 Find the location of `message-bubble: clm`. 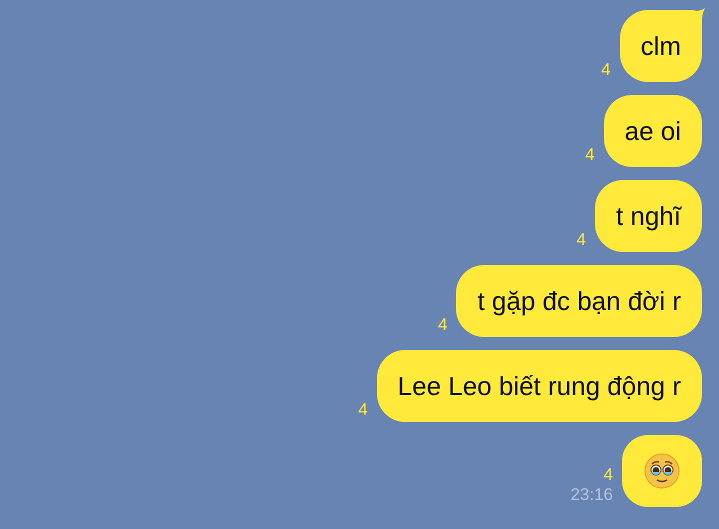

message-bubble: clm is located at coordinates (661, 46).